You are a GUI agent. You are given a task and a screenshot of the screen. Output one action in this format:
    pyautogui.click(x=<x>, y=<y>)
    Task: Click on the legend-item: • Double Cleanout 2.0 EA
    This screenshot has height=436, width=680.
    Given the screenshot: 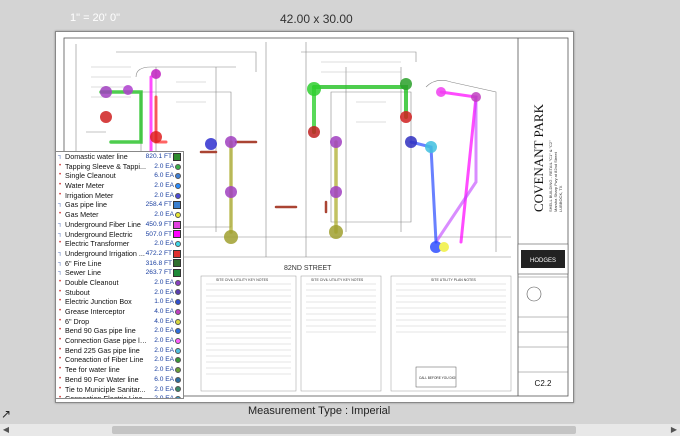 What is the action you would take?
    pyautogui.click(x=119, y=283)
    